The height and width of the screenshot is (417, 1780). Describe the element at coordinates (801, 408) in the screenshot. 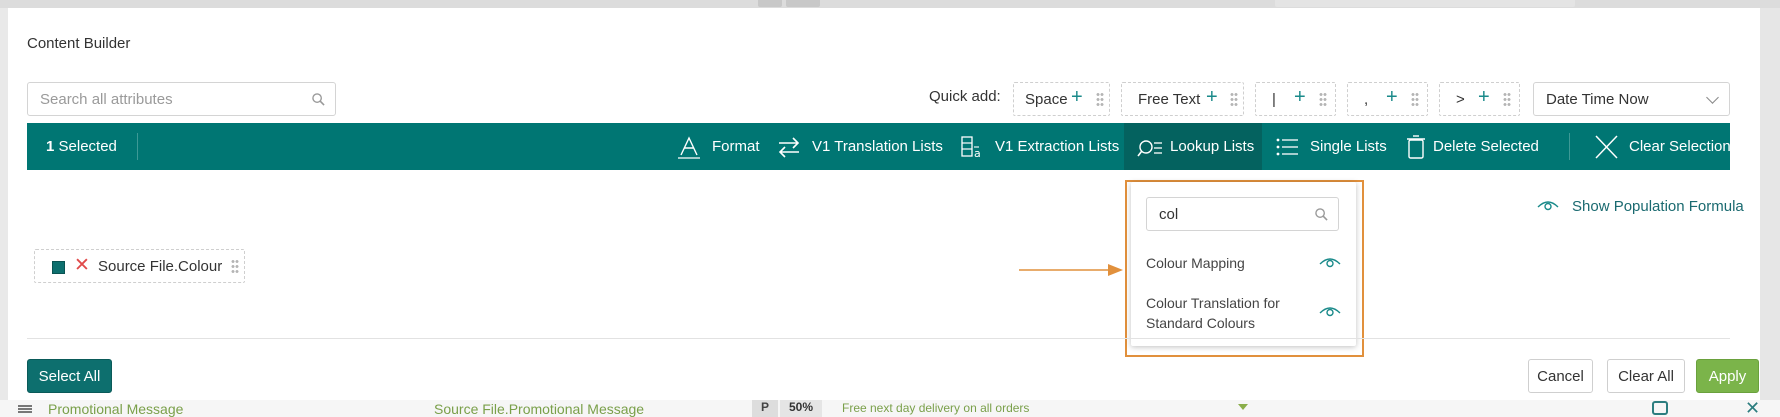

I see `row-percent: 50%` at that location.